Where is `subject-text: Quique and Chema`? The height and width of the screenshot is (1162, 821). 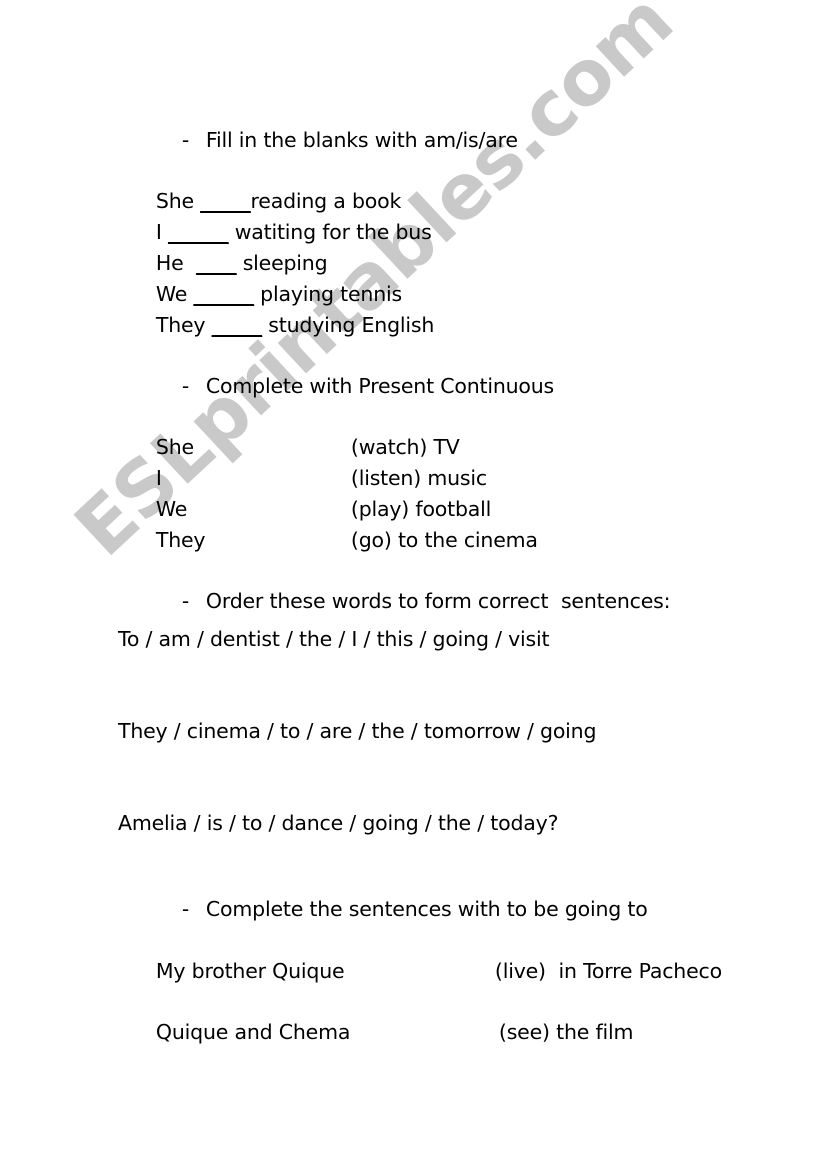 subject-text: Quique and Chema is located at coordinates (253, 1032).